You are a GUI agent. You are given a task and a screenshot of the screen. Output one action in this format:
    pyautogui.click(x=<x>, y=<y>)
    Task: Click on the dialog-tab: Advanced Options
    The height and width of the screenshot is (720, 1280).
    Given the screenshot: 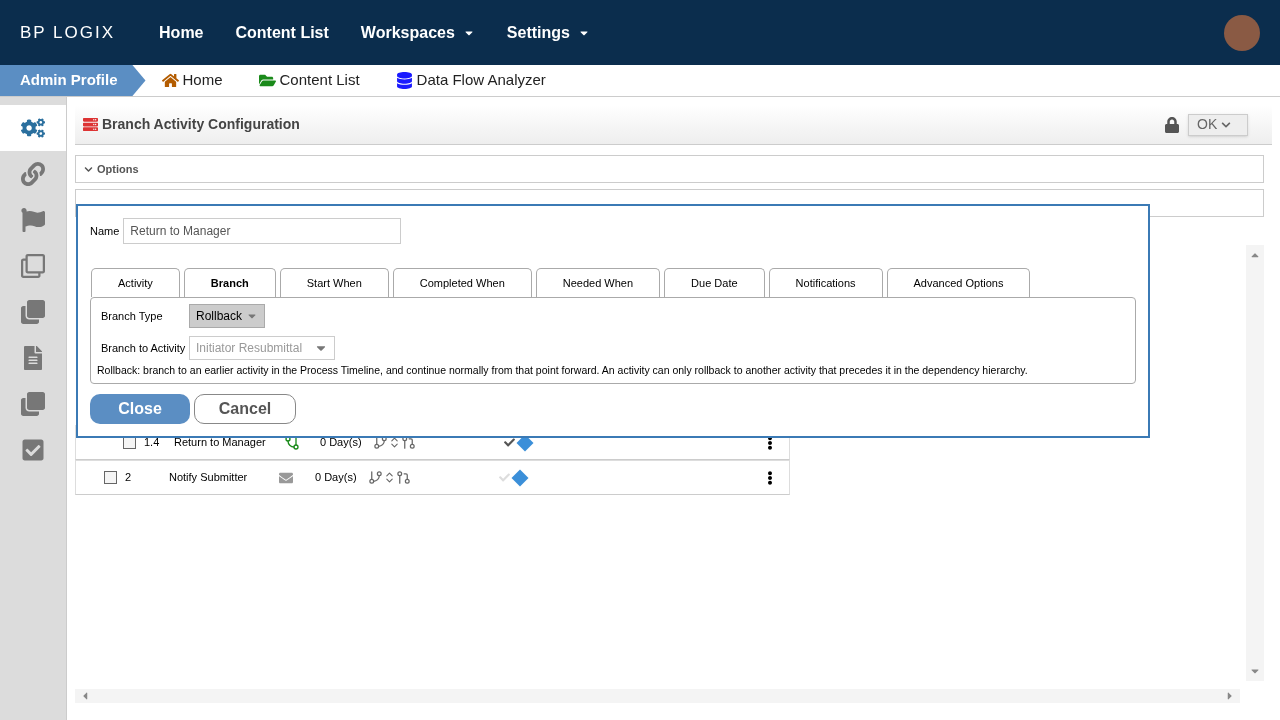 What is the action you would take?
    pyautogui.click(x=958, y=282)
    